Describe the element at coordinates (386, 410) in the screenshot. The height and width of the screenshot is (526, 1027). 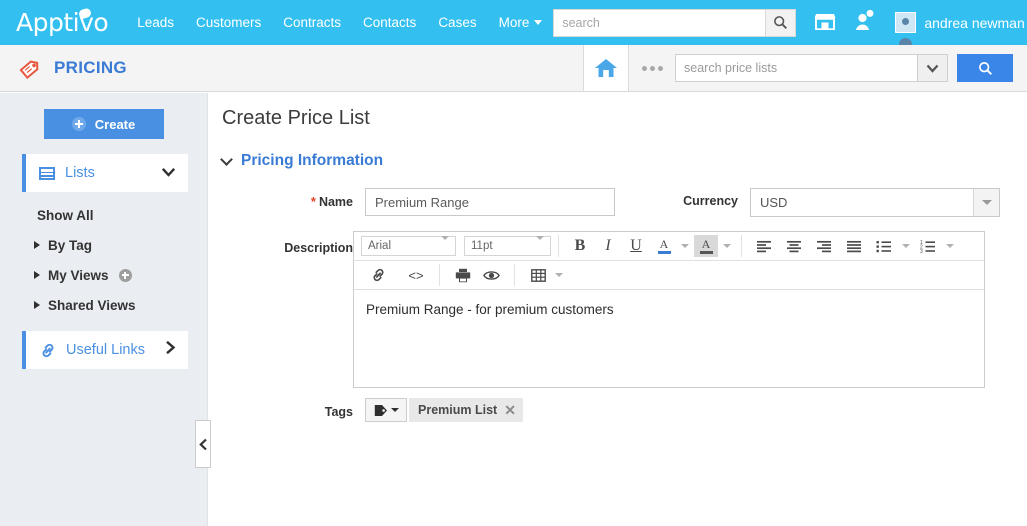
I see `tags-picker-button` at that location.